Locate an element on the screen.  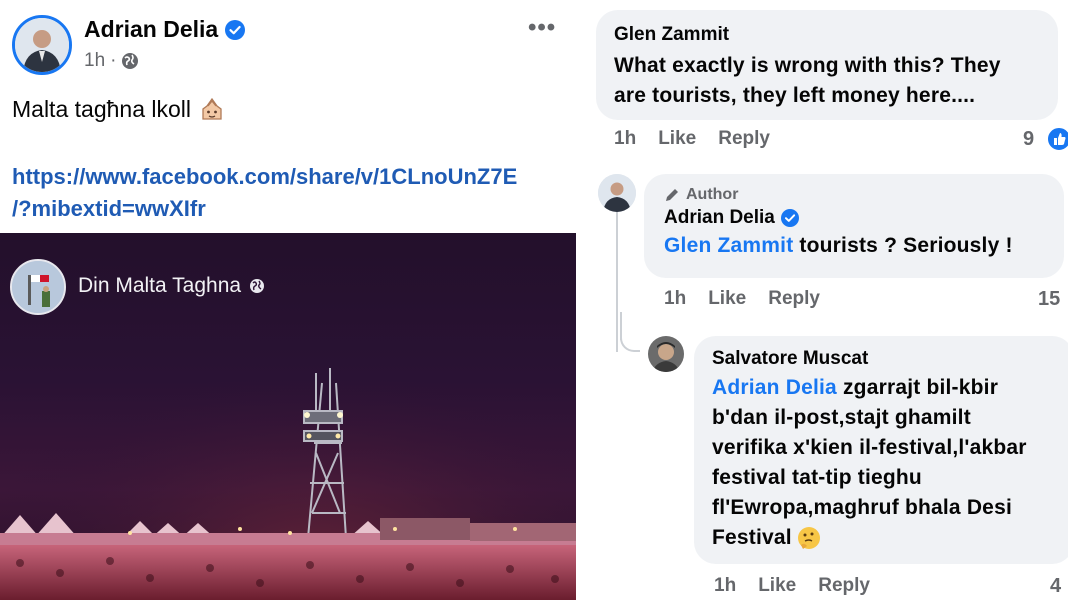
reply-text-line: verifika x'kien il-festival,l'akbar is located at coordinates (869, 447).